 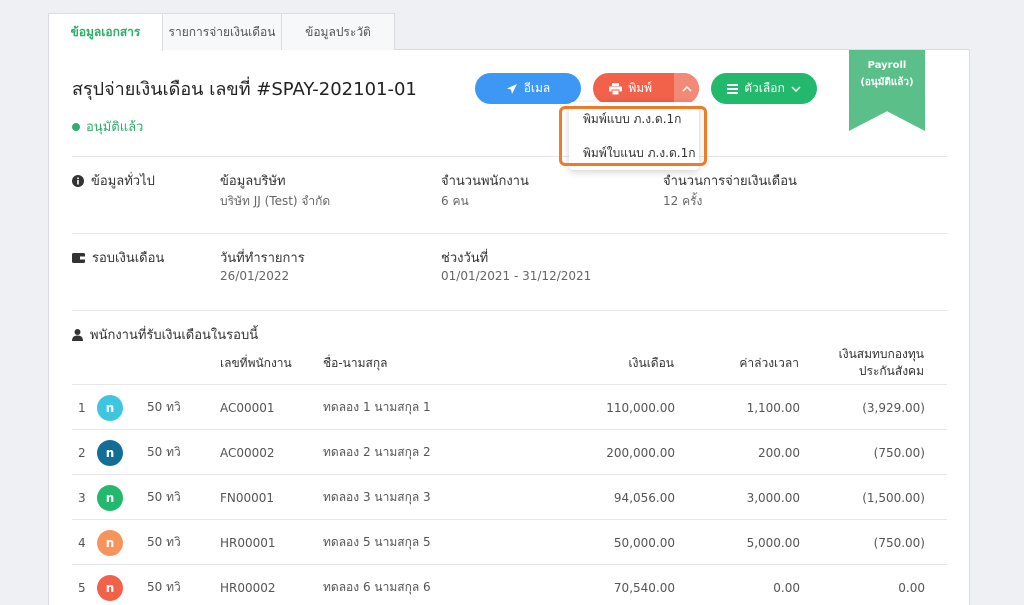 What do you see at coordinates (911, 587) in the screenshot?
I see `social-security-value: 0.00` at bounding box center [911, 587].